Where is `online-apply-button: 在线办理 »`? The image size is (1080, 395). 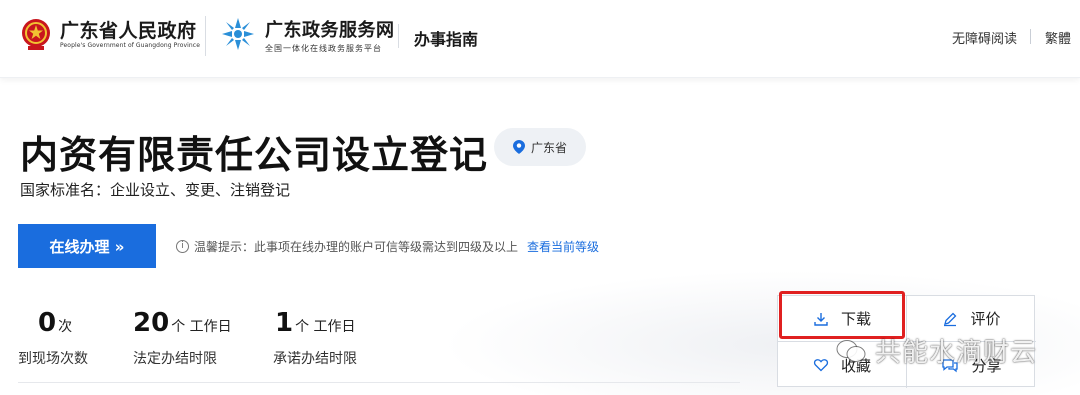 online-apply-button: 在线办理 » is located at coordinates (87, 246).